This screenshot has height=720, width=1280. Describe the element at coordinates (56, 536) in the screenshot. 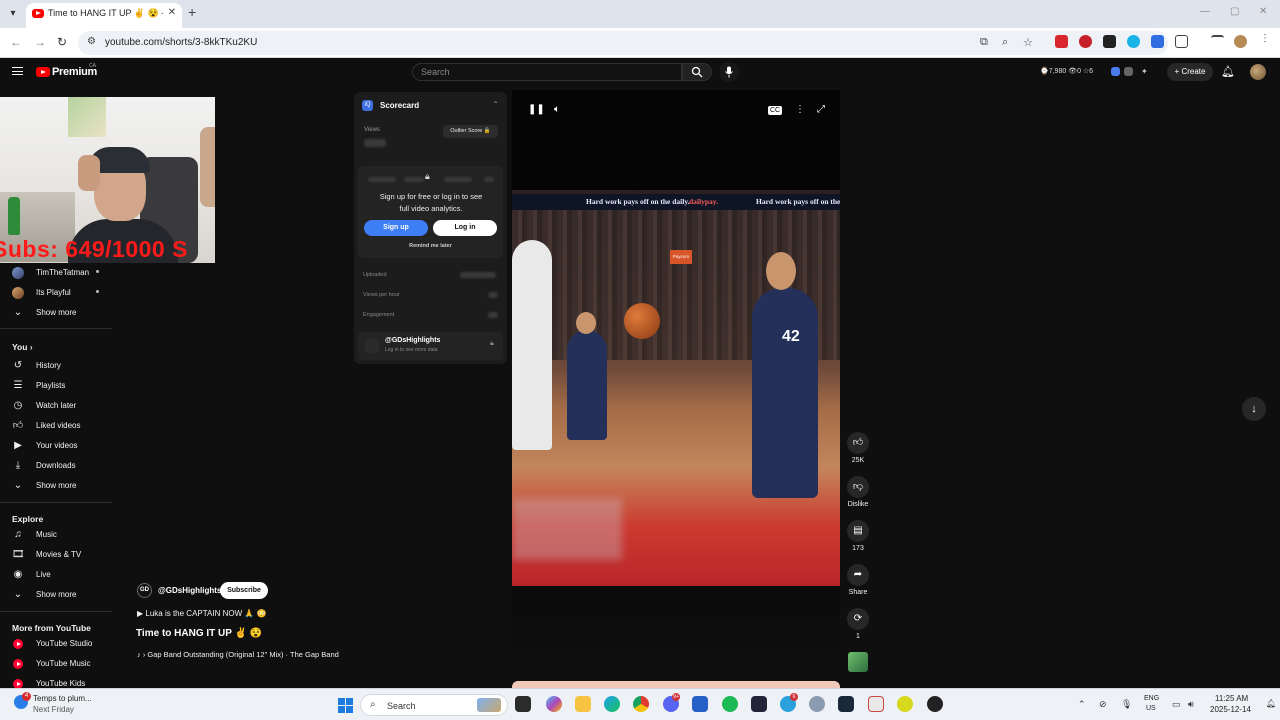

I see `sidebar-item-music: ♫ Music` at that location.